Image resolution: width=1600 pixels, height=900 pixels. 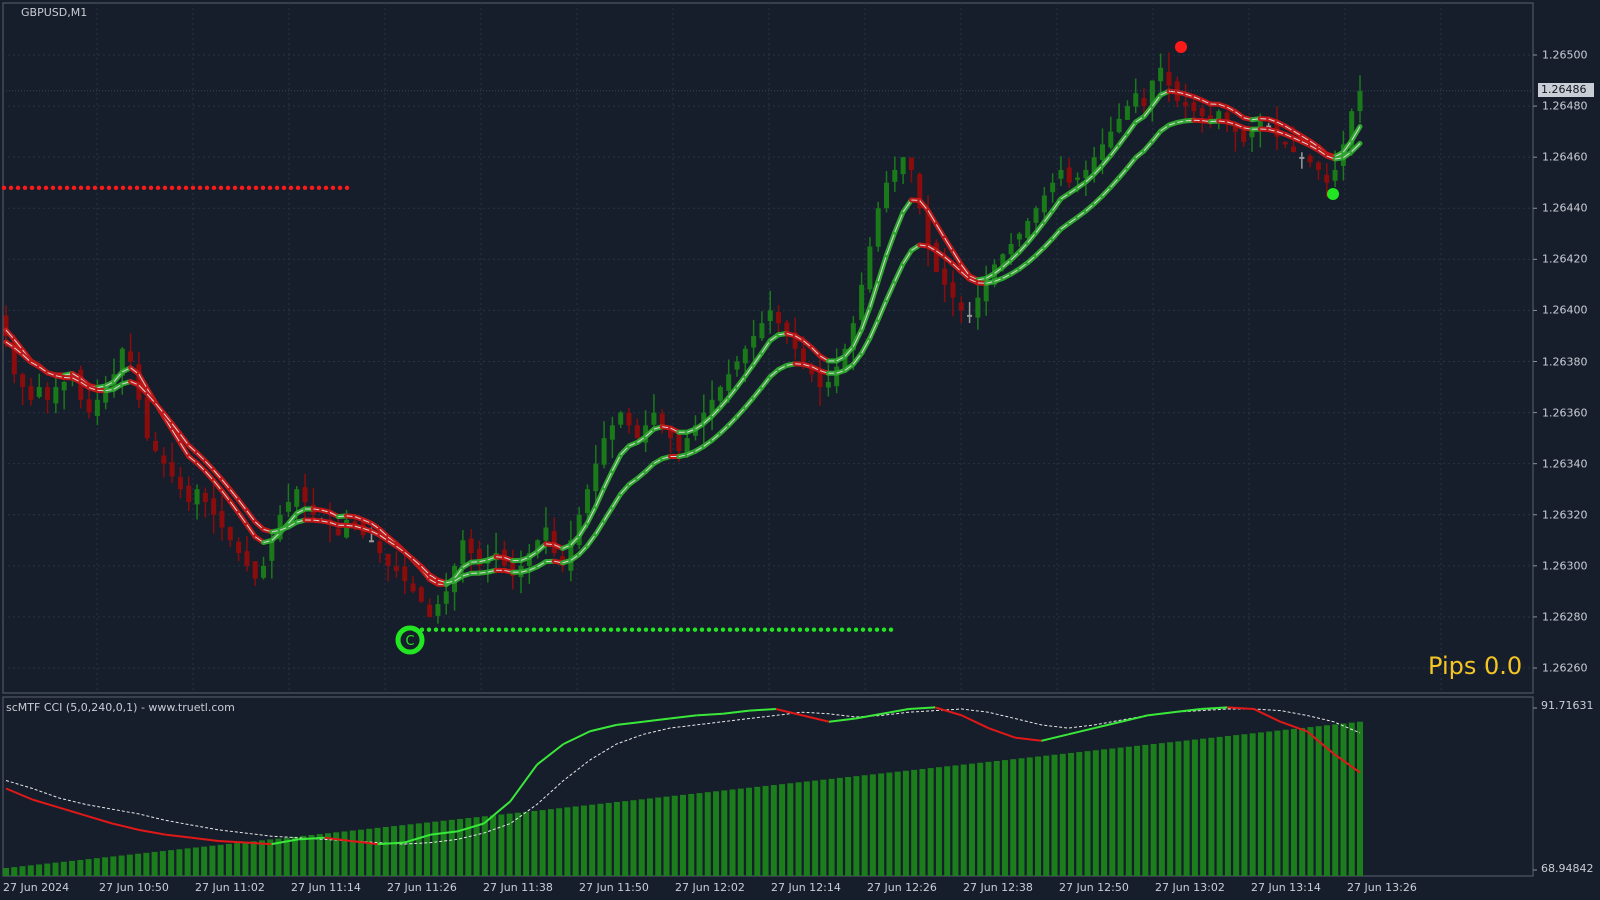 What do you see at coordinates (36, 887) in the screenshot?
I see `time-tick-label: 27 Jun 2024` at bounding box center [36, 887].